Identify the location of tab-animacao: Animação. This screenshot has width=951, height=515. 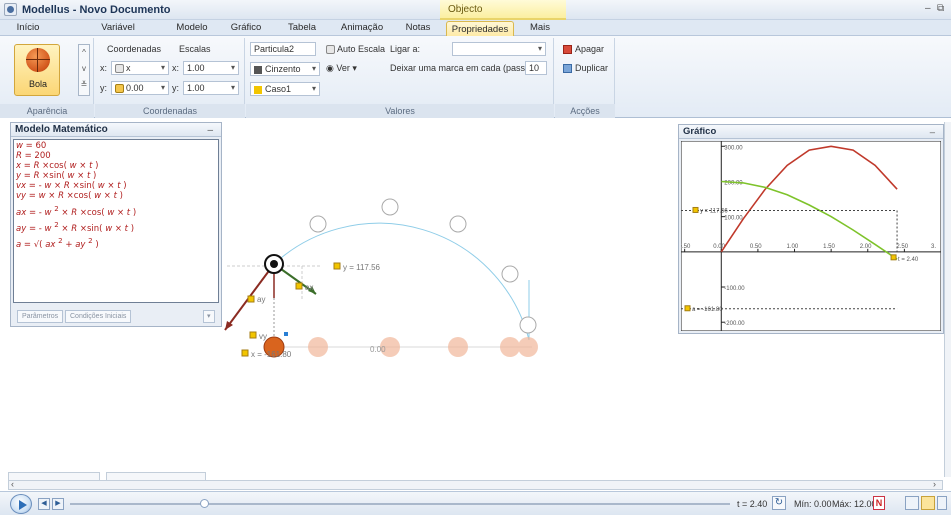
(362, 28).